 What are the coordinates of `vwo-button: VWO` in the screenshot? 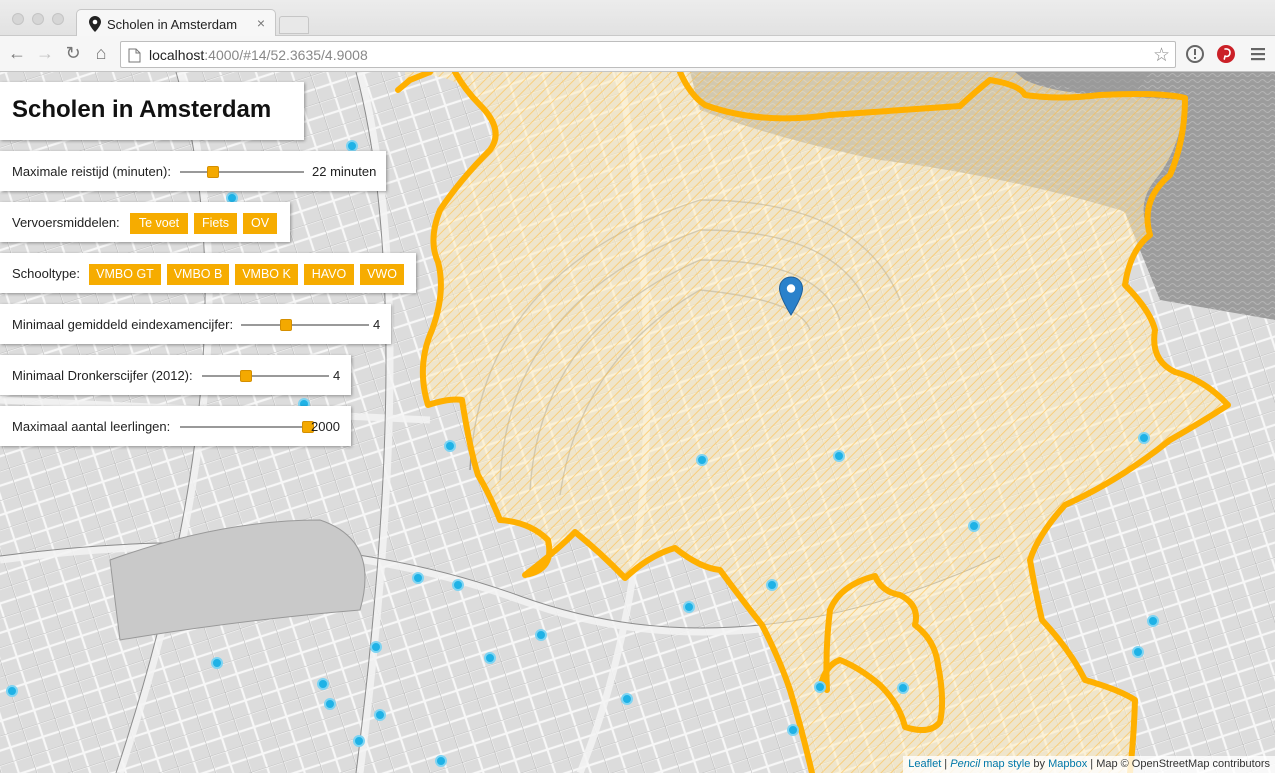 It's located at (382, 274).